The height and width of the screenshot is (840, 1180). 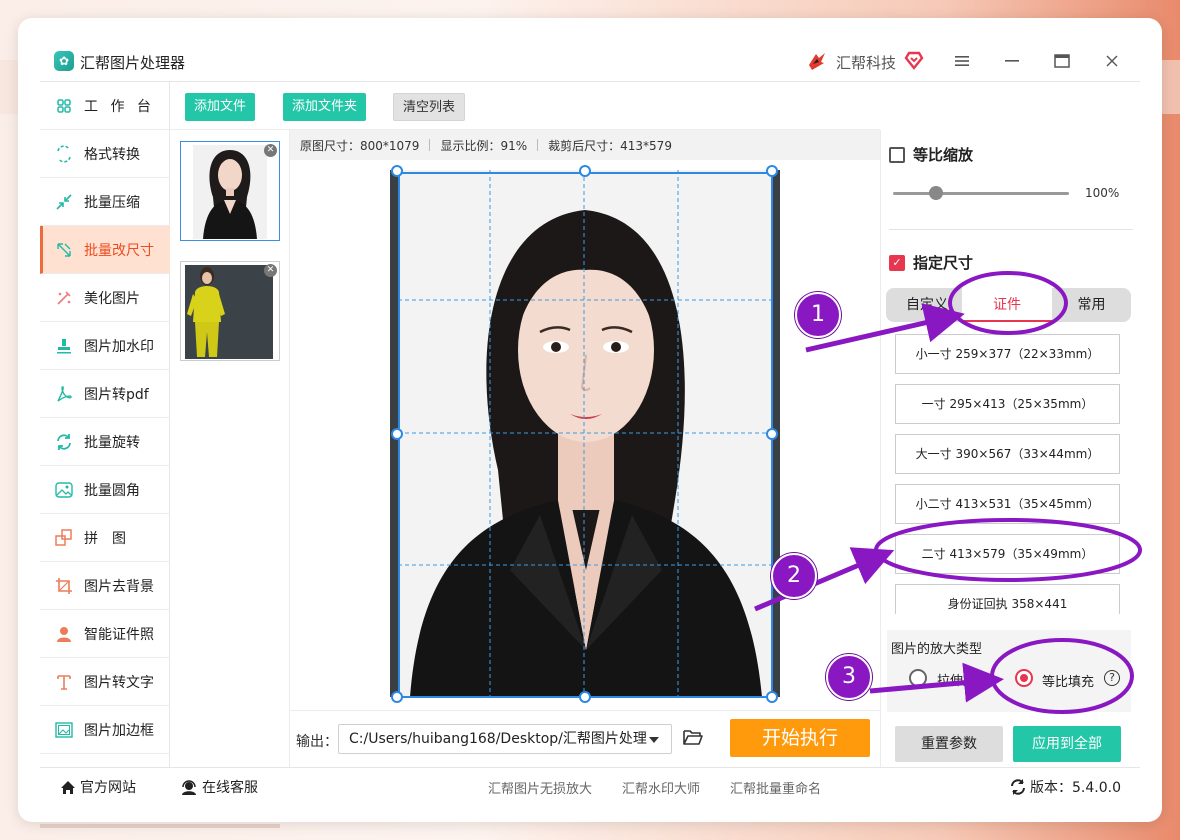 I want to click on crop-handle-top, so click(x=585, y=171).